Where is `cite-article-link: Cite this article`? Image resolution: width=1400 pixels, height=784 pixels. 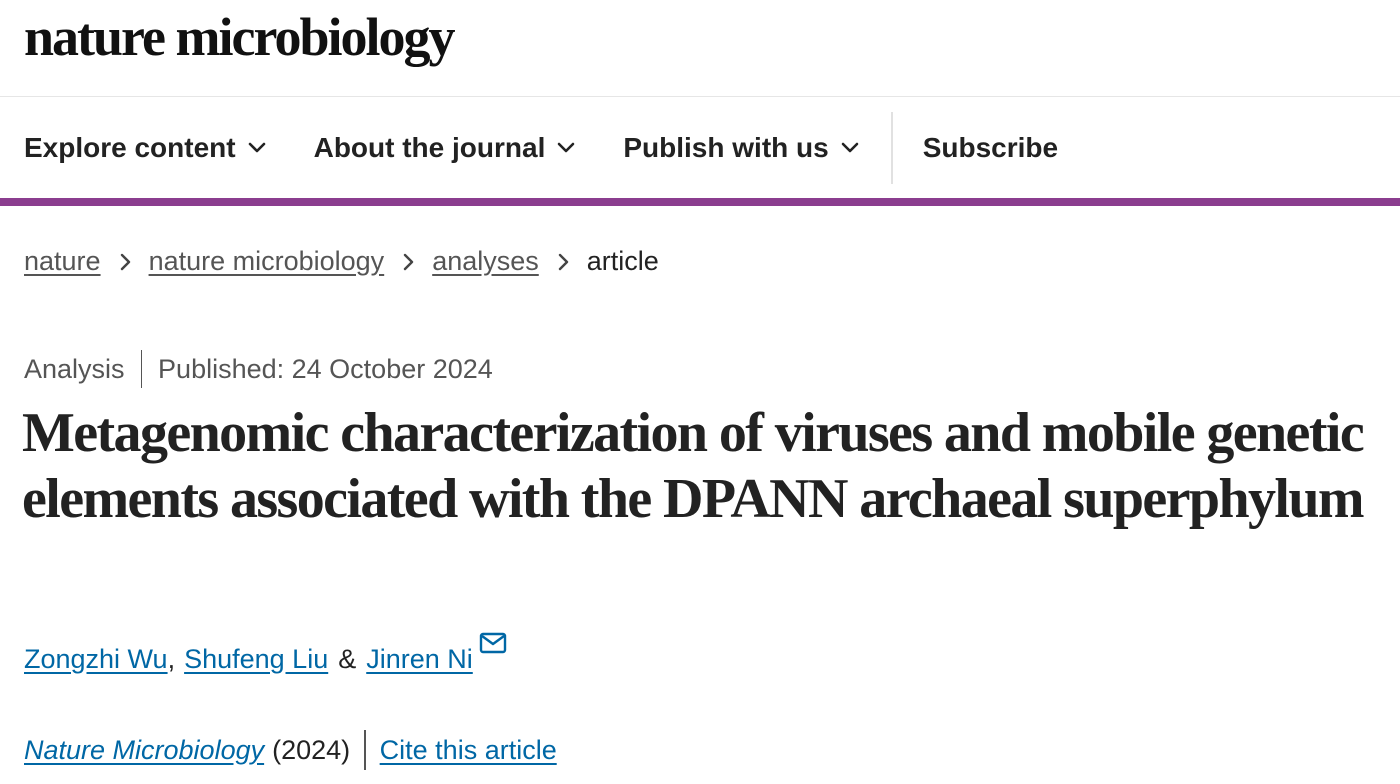
cite-article-link: Cite this article is located at coordinates (468, 750).